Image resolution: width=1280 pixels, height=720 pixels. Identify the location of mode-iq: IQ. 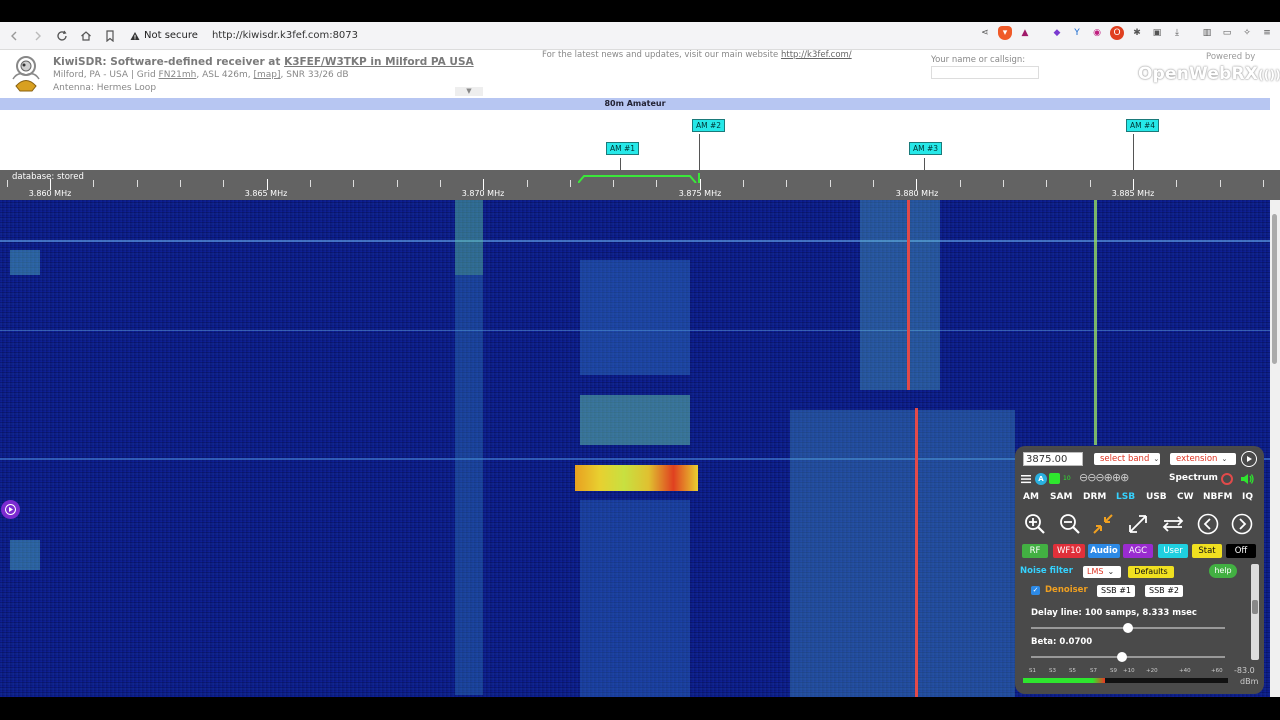
(1247, 497).